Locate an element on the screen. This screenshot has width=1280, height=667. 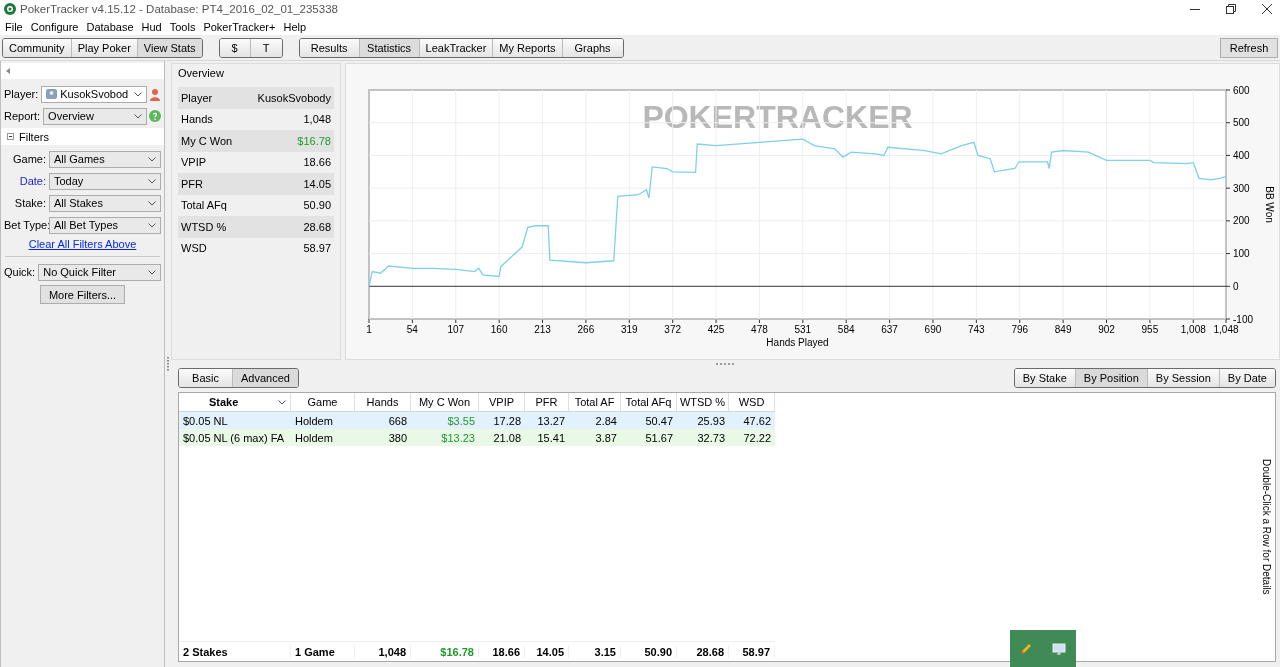
table-row: $0.05 NL (6 max) FA Holdem 380 $13.23 21.08 15.41 3.87 51.67 32.73 72.22 is located at coordinates (477, 437).